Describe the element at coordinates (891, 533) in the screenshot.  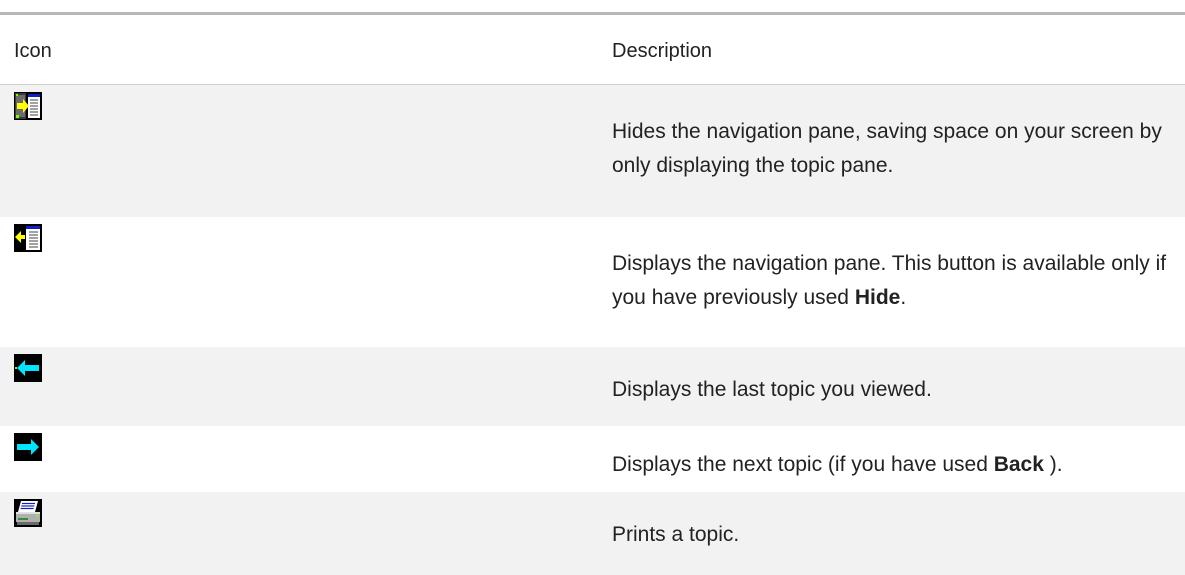
I see `description-cell: Prints a topic.` at that location.